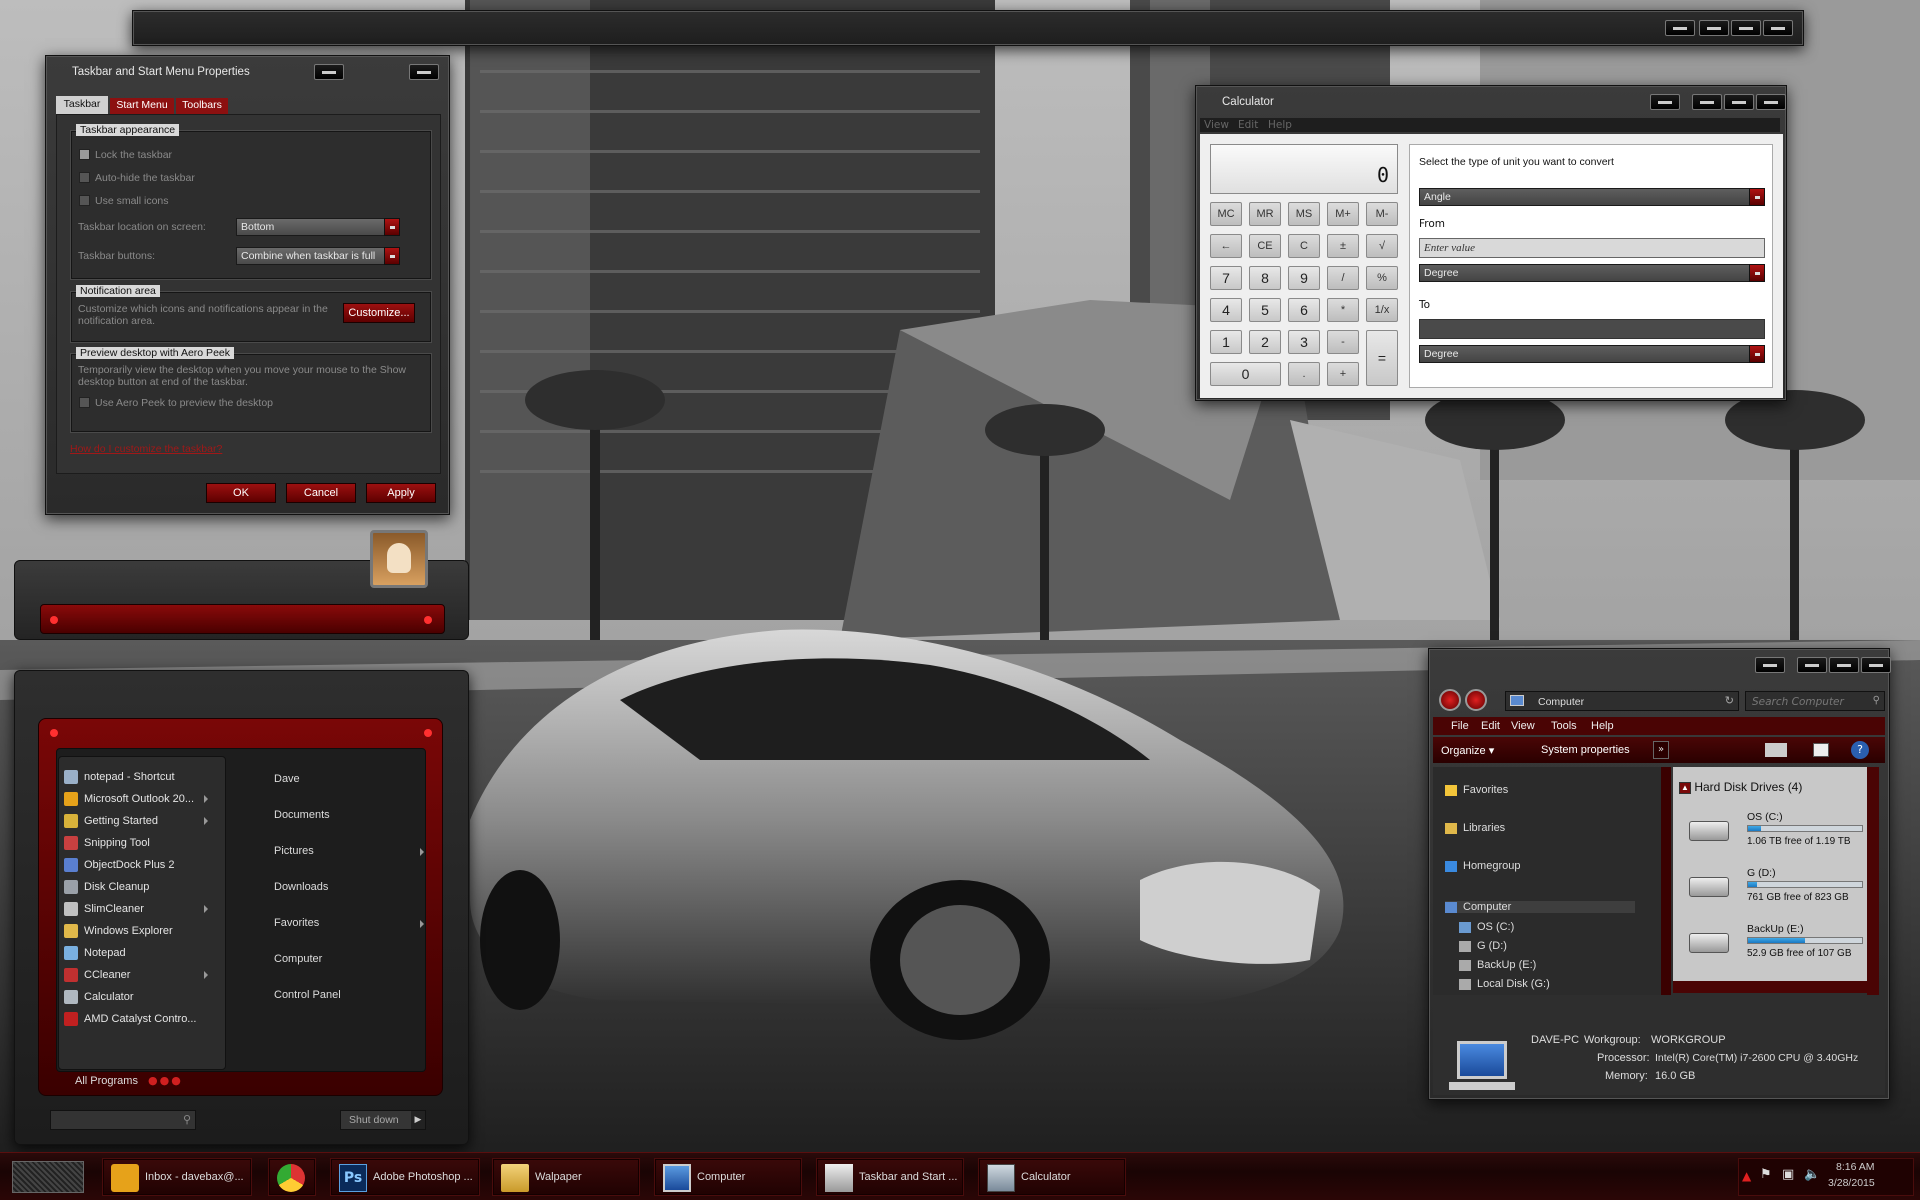 The width and height of the screenshot is (1920, 1200). What do you see at coordinates (1343, 214) in the screenshot?
I see `memory-key: M+` at bounding box center [1343, 214].